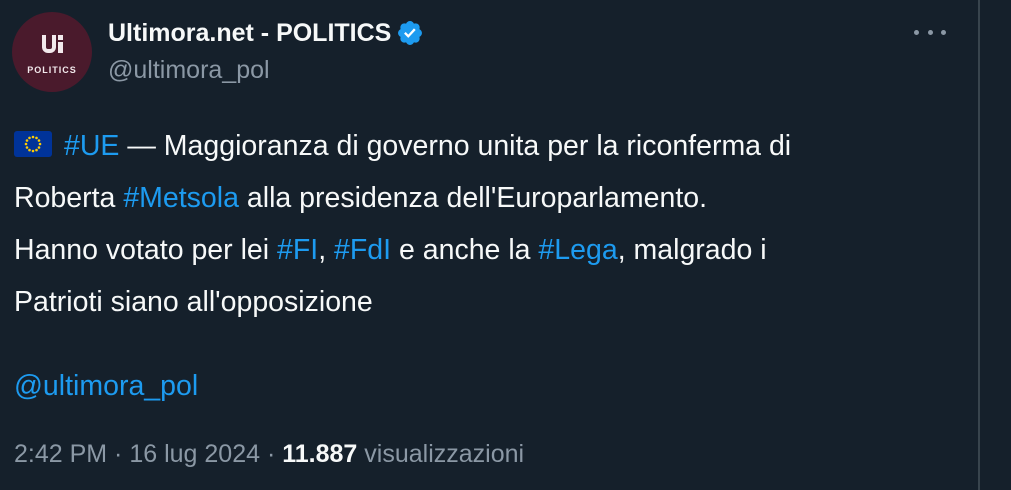 This screenshot has height=490, width=1011. I want to click on eu-flag-icon, so click(33, 144).